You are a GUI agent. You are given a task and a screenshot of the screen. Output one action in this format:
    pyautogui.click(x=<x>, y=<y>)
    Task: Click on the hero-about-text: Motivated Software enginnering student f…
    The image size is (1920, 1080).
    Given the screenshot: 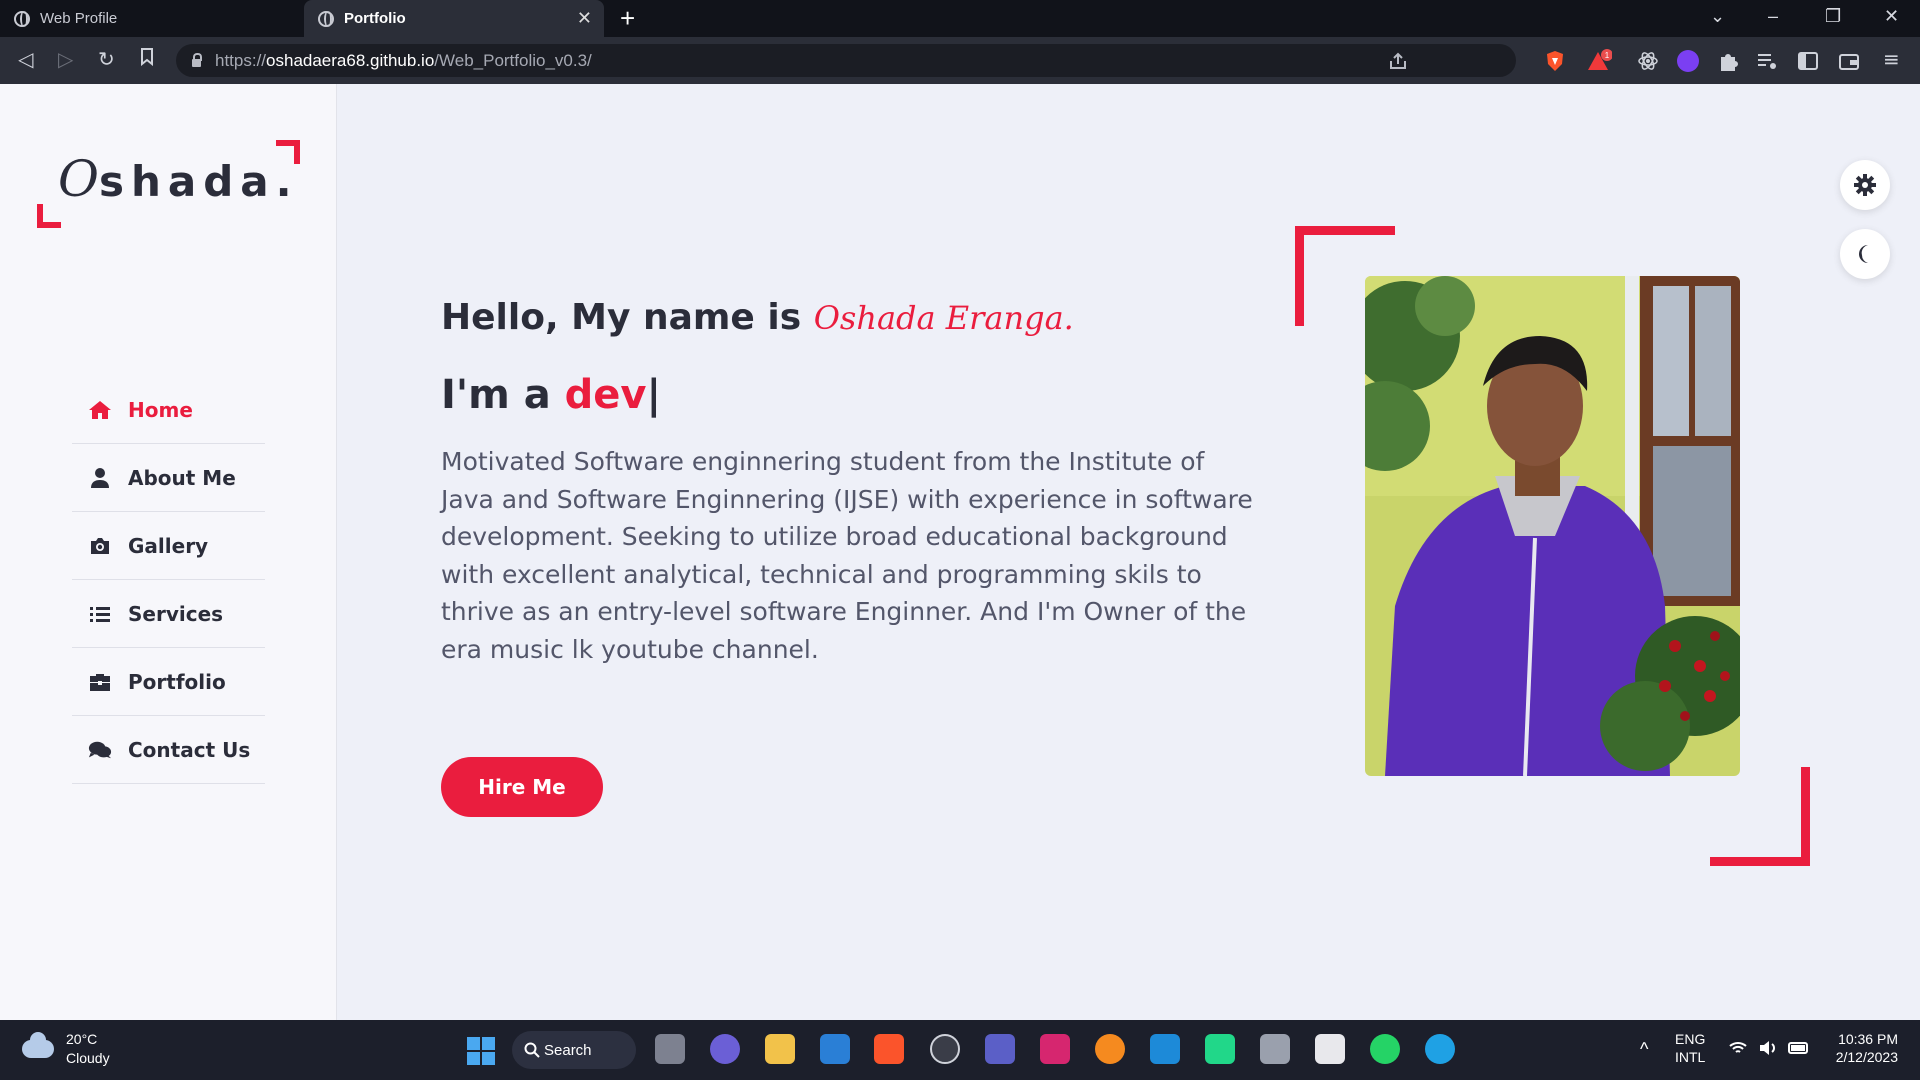 What is the action you would take?
    pyautogui.click(x=847, y=555)
    